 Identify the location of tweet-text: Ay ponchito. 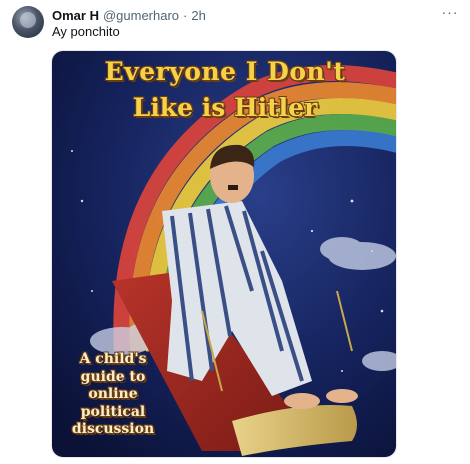
(86, 31).